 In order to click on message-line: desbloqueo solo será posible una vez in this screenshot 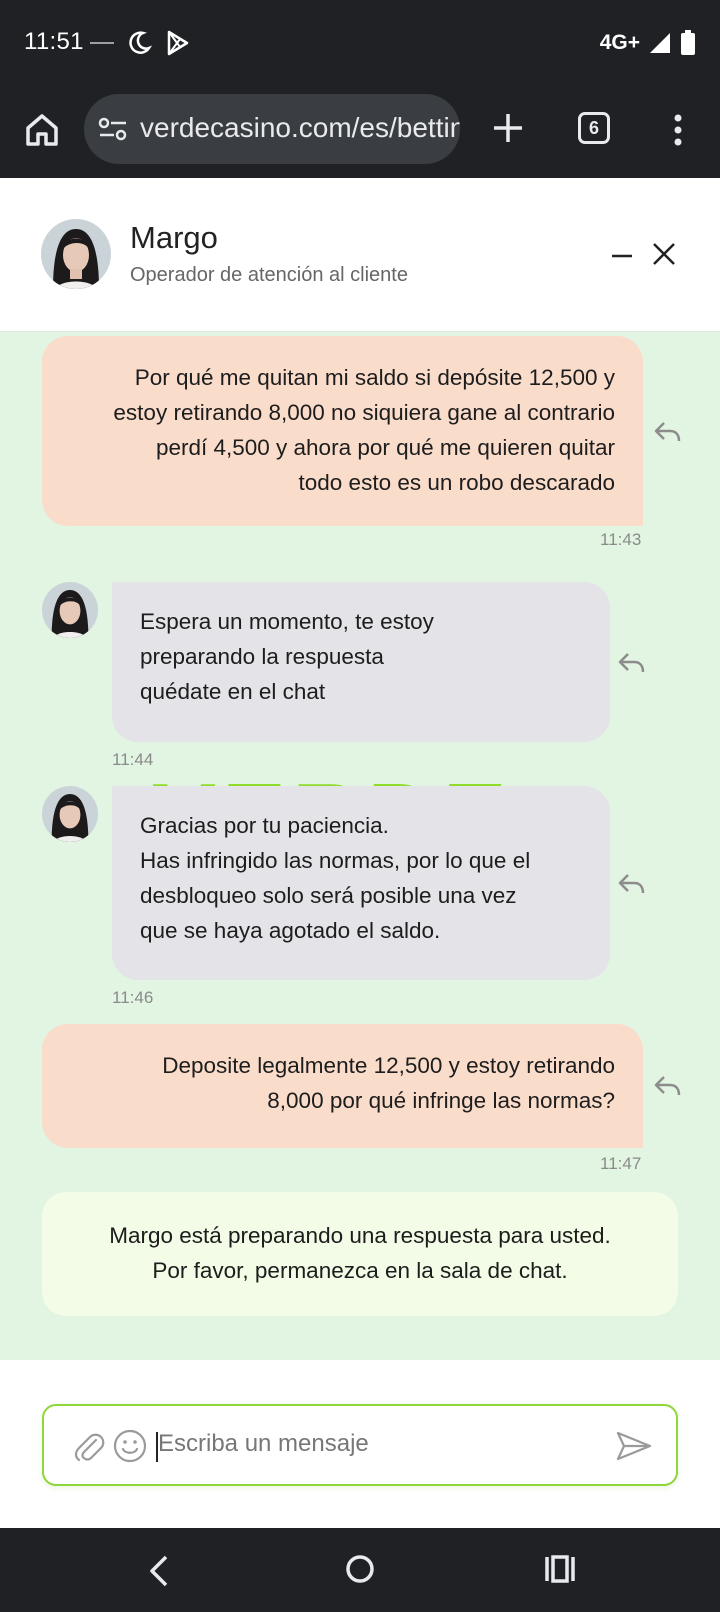, I will do `click(328, 895)`.